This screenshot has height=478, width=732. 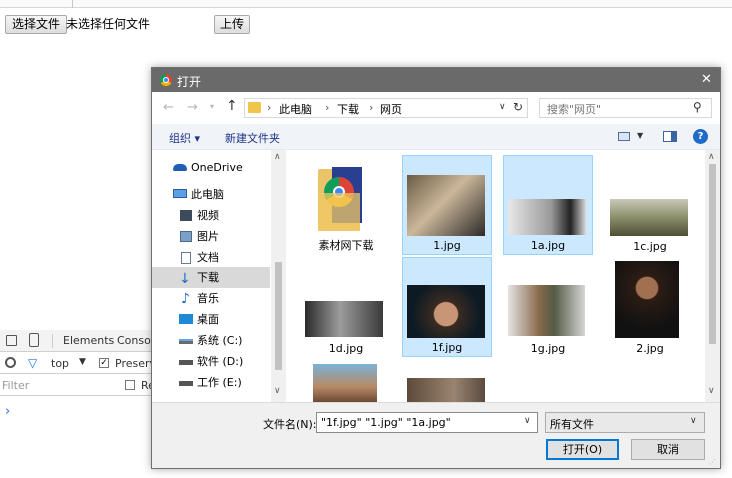 I want to click on search-box: 搜索"网页" ⚲, so click(x=625, y=108).